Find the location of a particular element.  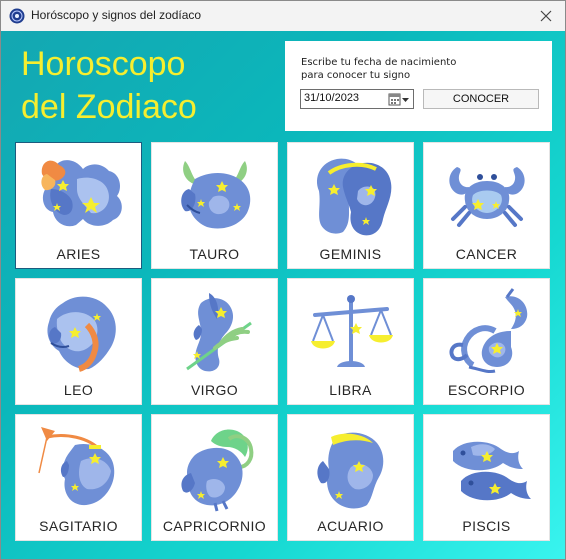

sign-label-pisces: PISCIS is located at coordinates (486, 526).